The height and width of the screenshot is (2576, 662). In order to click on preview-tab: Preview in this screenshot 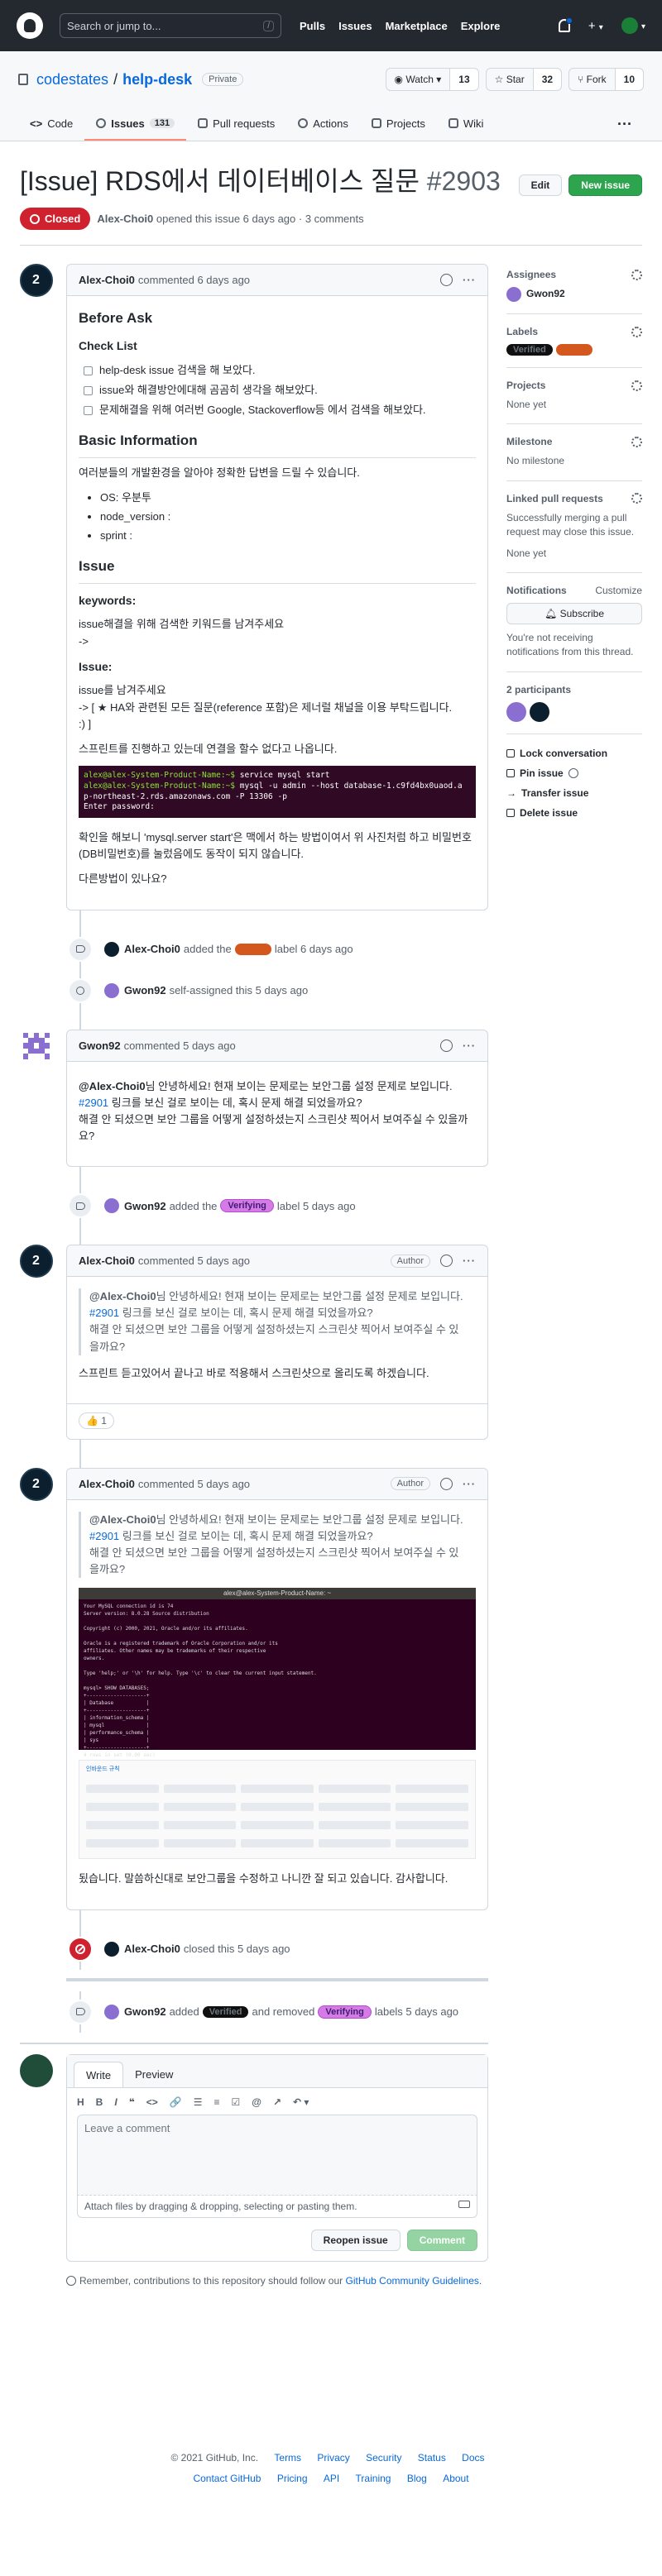, I will do `click(154, 2074)`.